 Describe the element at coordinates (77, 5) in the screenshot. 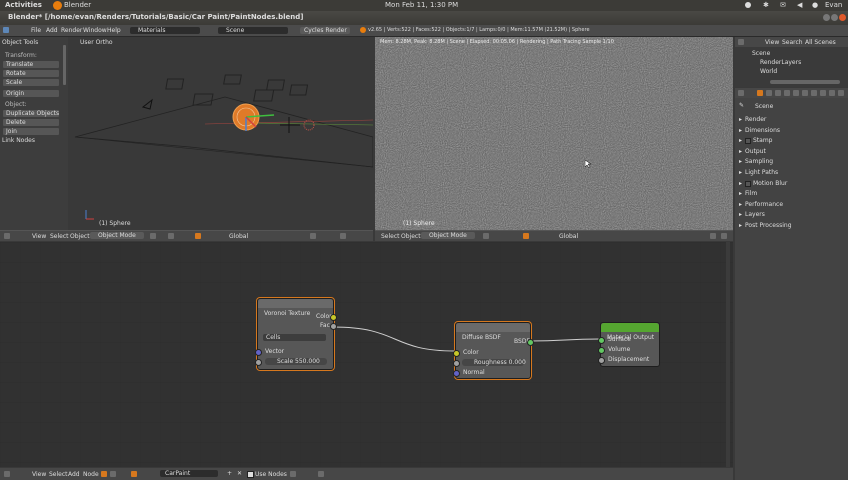

I see `app-menu: Blender` at that location.